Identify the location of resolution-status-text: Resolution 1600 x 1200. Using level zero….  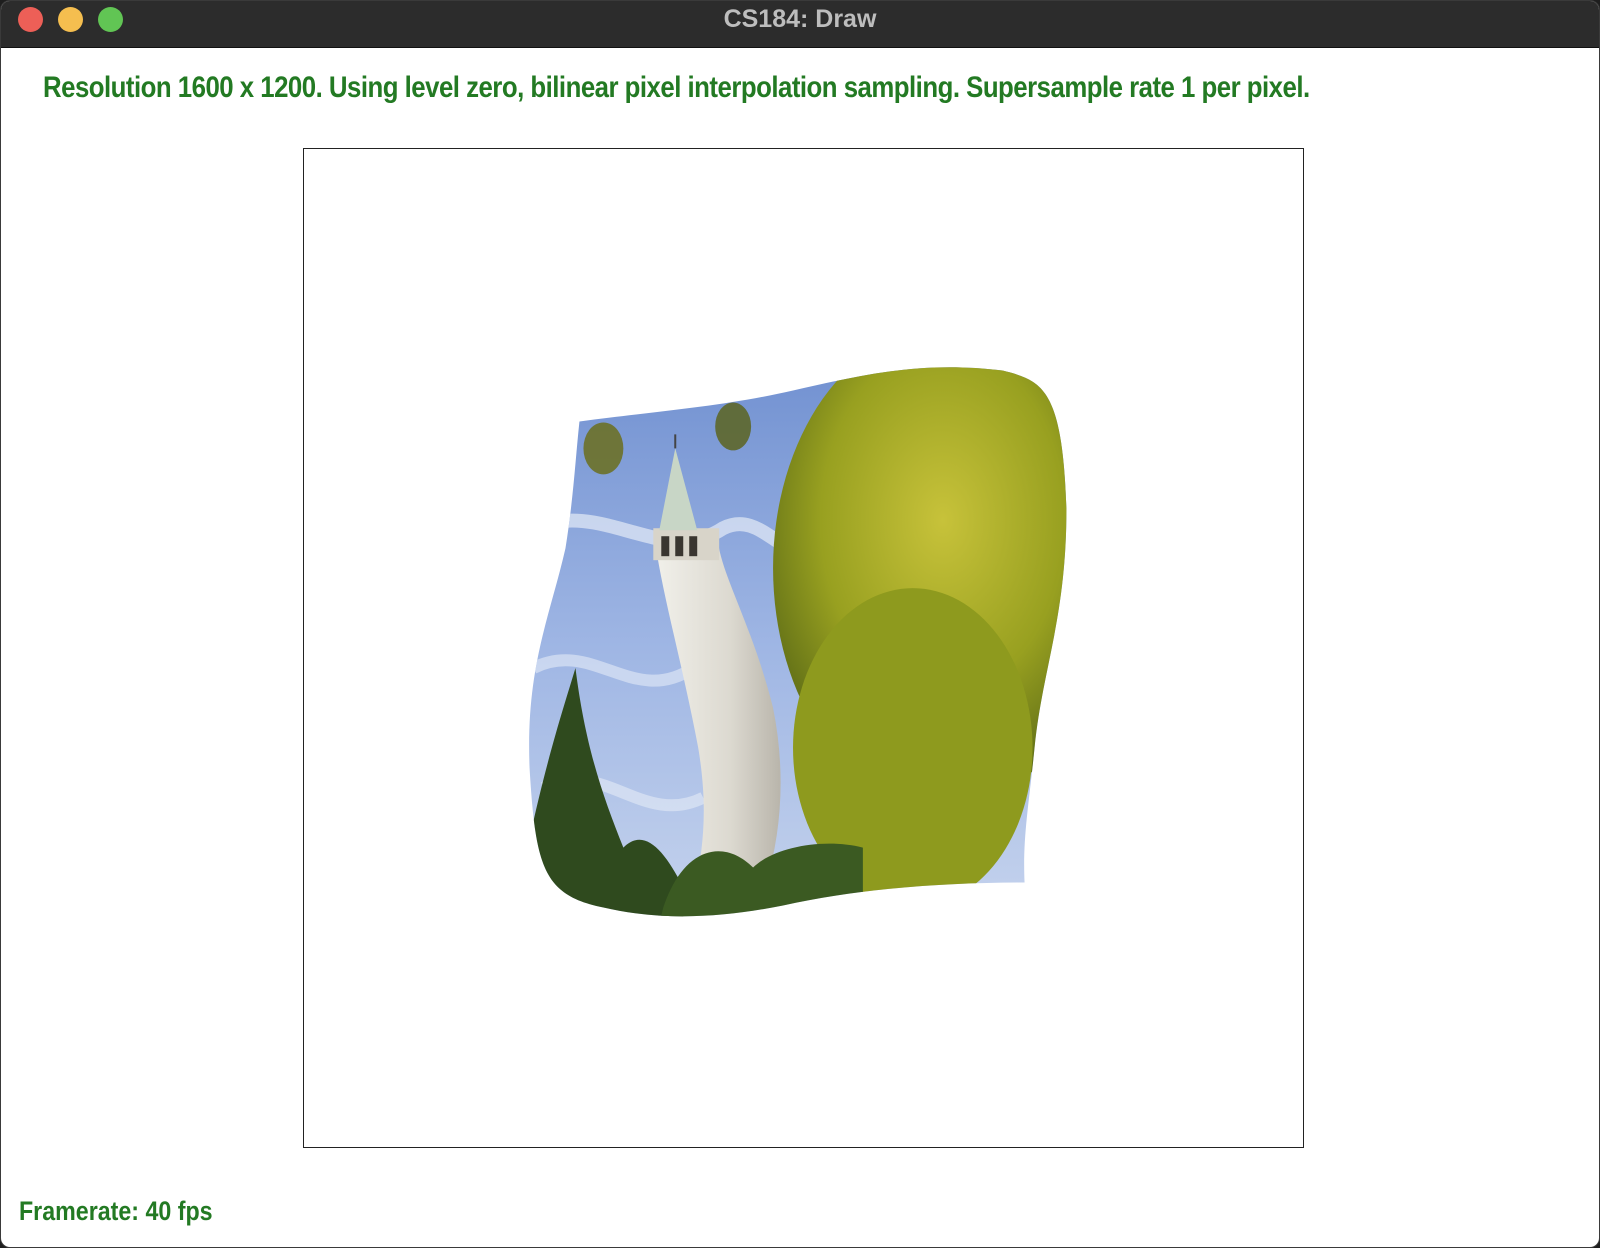
(676, 87).